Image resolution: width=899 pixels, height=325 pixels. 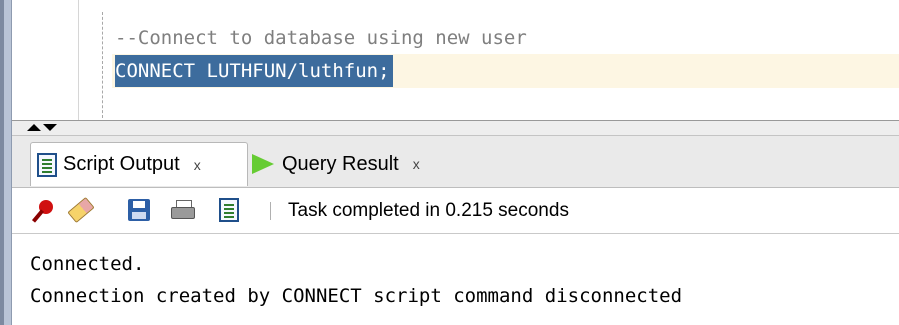 What do you see at coordinates (139, 210) in the screenshot?
I see `save-icon` at bounding box center [139, 210].